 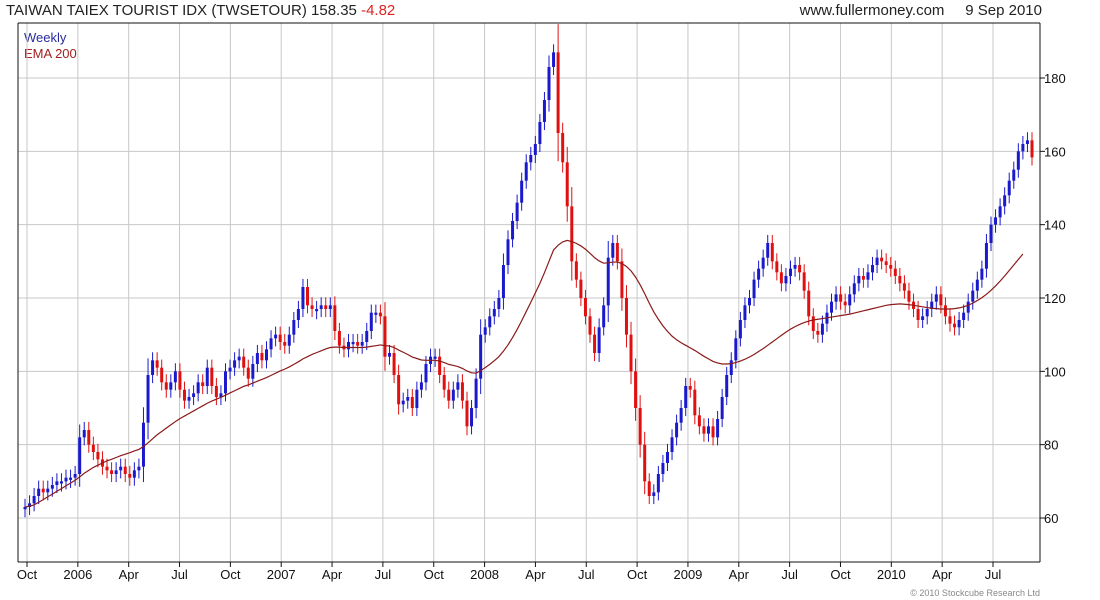 I want to click on y-tick-label: 160, so click(x=1055, y=151).